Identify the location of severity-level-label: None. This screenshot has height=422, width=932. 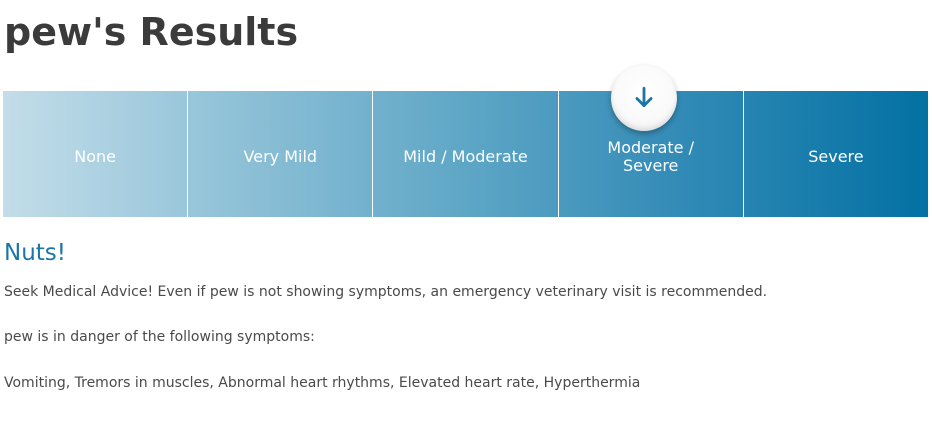
(95, 156).